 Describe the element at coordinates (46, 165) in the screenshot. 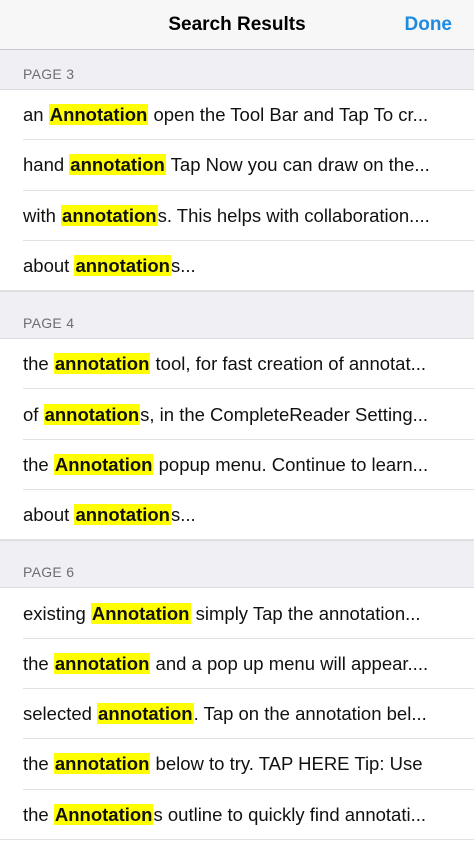

I see `result-text-before: hand` at that location.